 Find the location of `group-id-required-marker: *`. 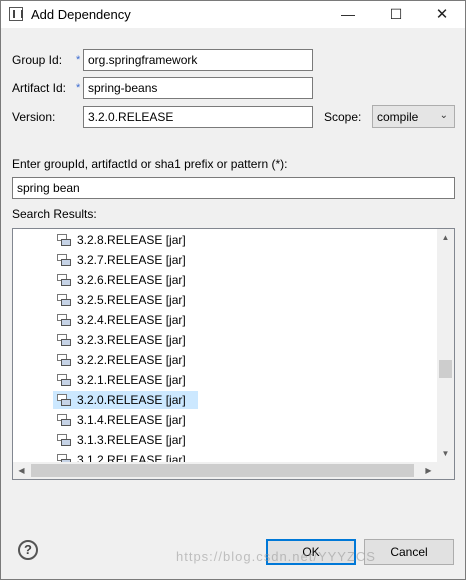

group-id-required-marker: * is located at coordinates (78, 60).